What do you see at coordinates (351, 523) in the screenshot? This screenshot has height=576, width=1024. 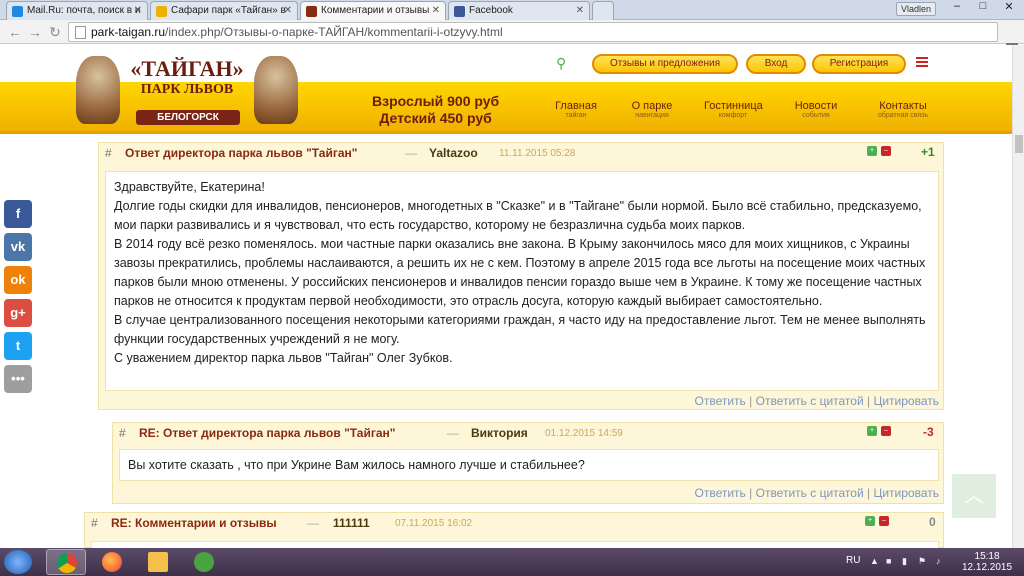 I see `comment-author: 111111` at bounding box center [351, 523].